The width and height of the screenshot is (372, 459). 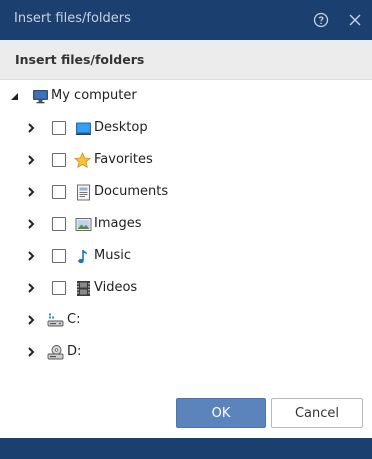 What do you see at coordinates (317, 413) in the screenshot?
I see `cancel-button: Cancel` at bounding box center [317, 413].